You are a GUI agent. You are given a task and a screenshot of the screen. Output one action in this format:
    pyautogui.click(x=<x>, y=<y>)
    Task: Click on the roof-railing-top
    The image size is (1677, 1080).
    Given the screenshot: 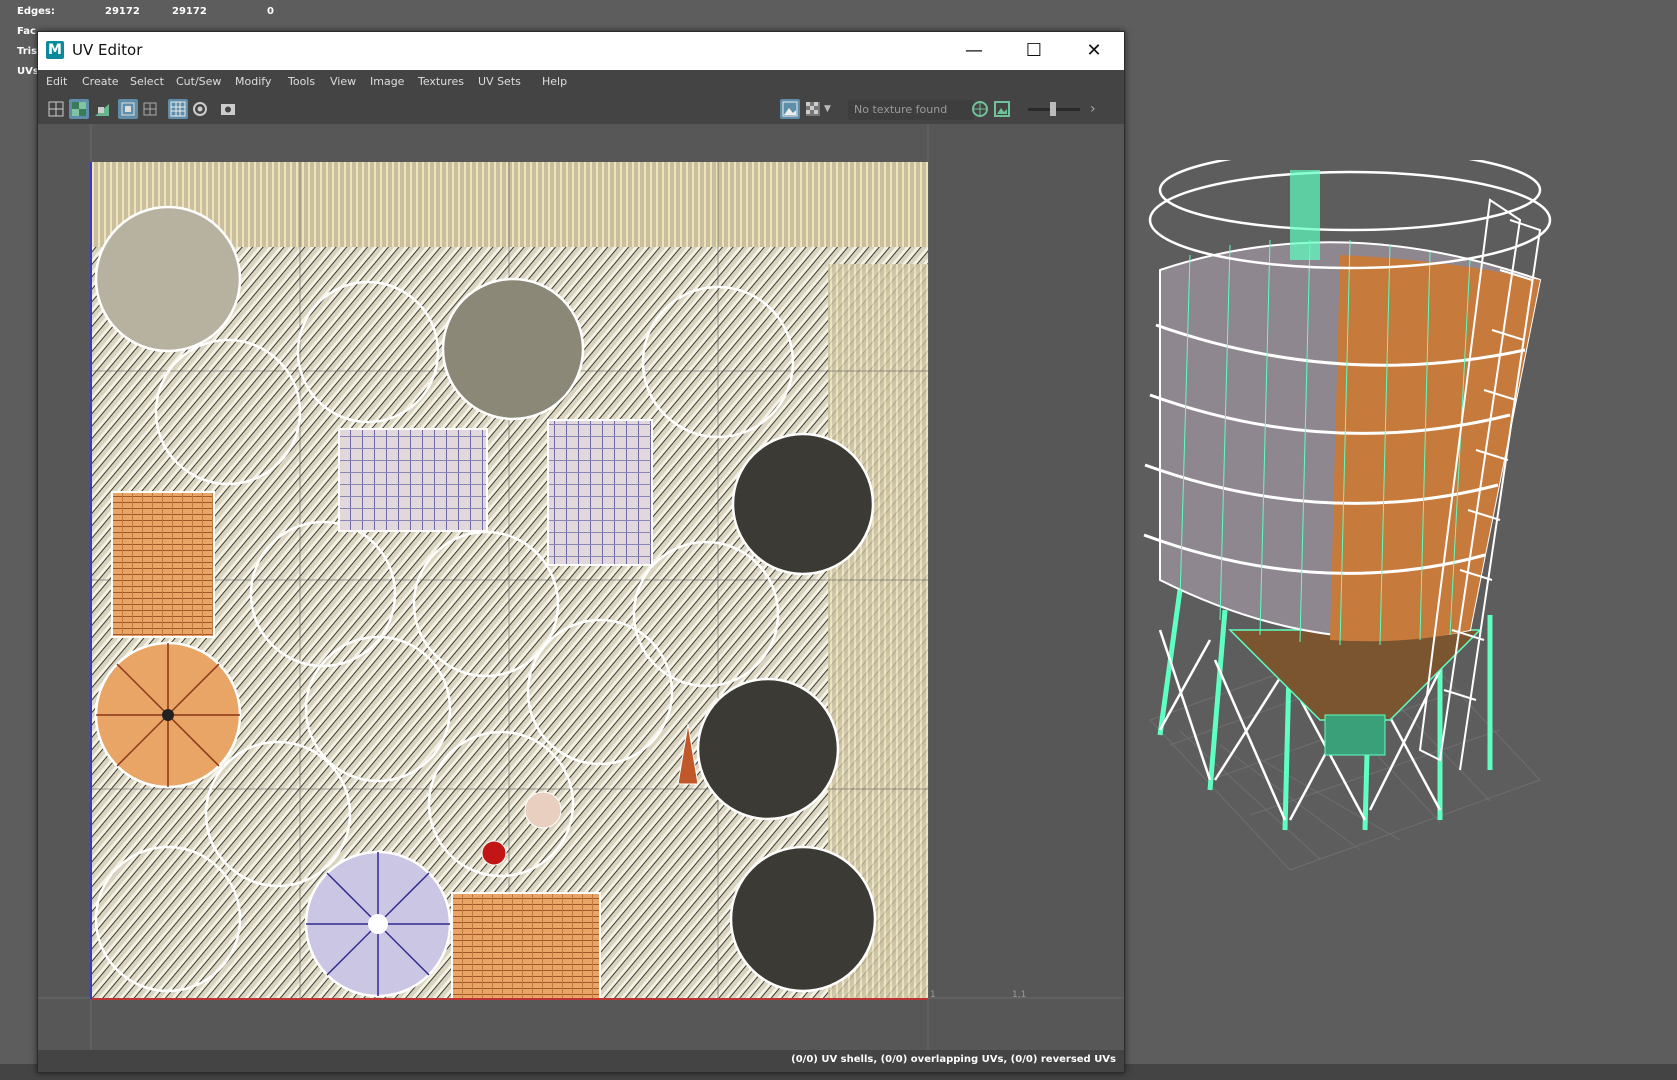 What is the action you would take?
    pyautogui.click(x=1350, y=190)
    